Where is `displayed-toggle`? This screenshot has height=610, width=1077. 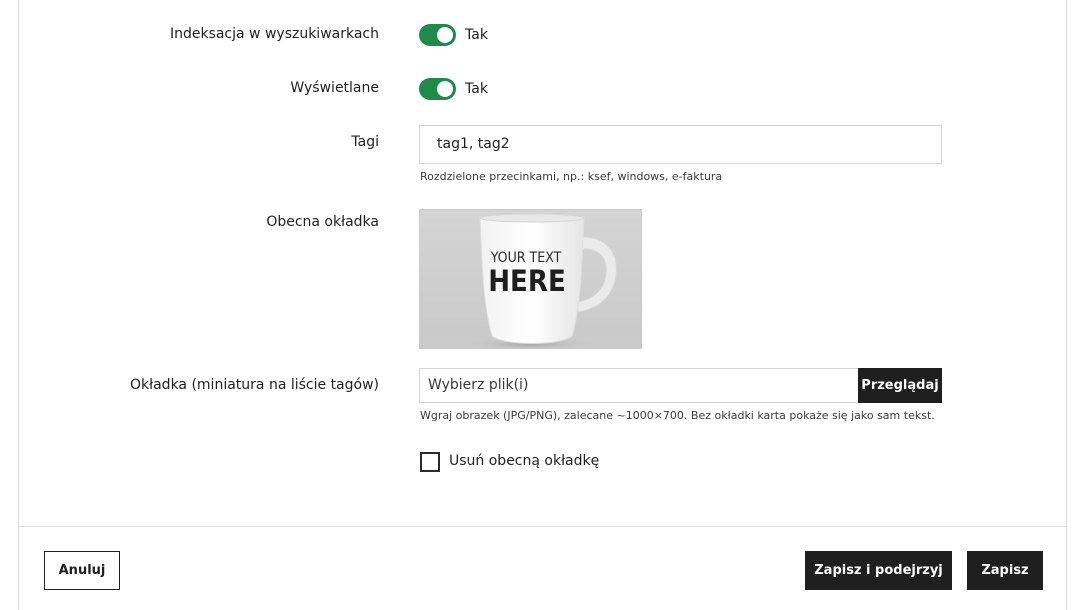 displayed-toggle is located at coordinates (437, 89).